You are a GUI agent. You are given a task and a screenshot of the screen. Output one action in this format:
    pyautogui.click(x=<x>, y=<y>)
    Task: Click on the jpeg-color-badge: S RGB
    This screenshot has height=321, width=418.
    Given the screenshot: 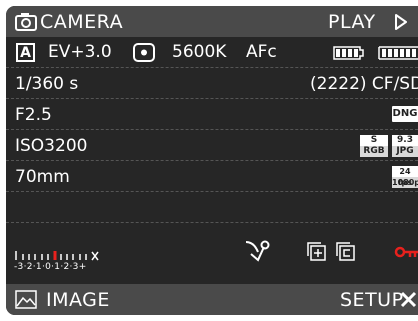 What is the action you would take?
    pyautogui.click(x=374, y=146)
    